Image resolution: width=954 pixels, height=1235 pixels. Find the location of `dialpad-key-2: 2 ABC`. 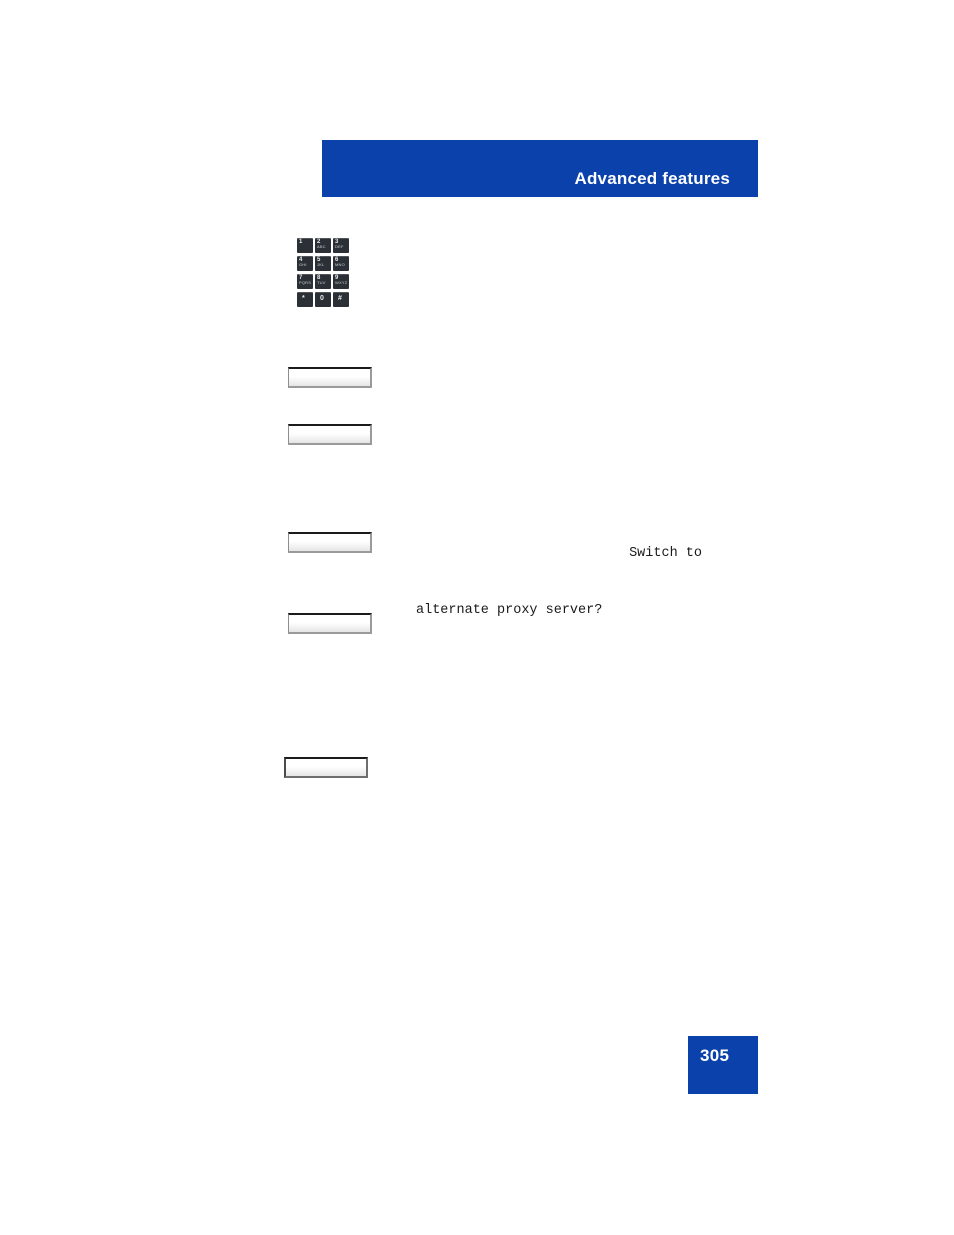

dialpad-key-2: 2 ABC is located at coordinates (323, 245).